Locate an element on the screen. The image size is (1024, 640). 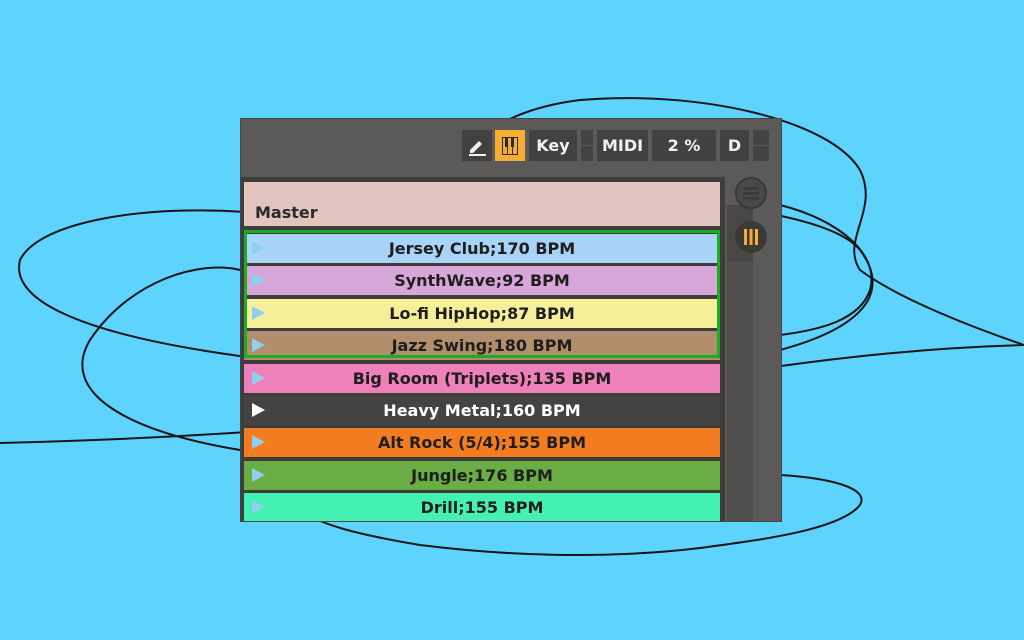
track-row: Jungle;176 BPM is located at coordinates (482, 475).